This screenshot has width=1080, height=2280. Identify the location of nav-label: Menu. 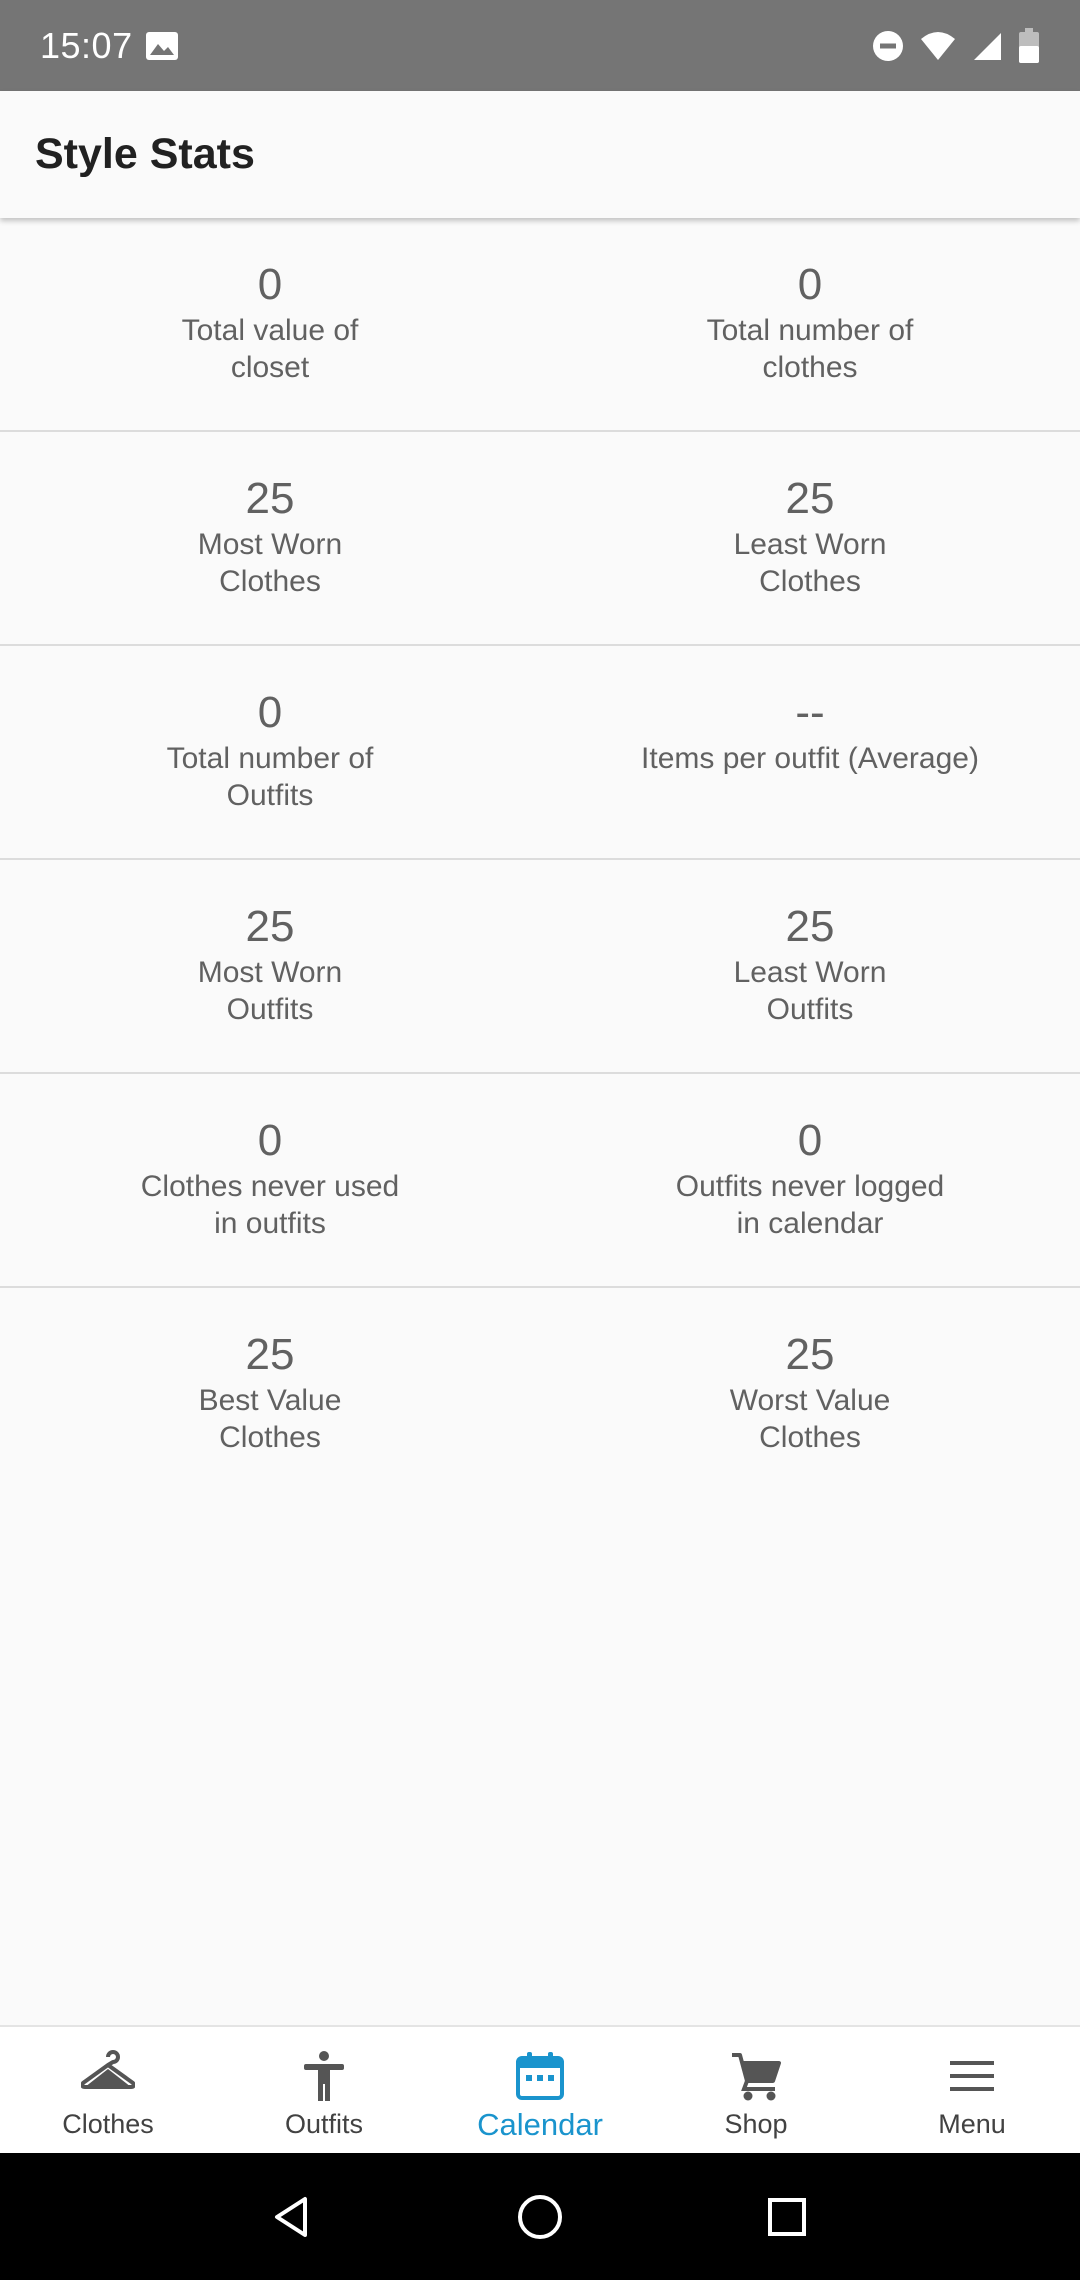
(972, 2124).